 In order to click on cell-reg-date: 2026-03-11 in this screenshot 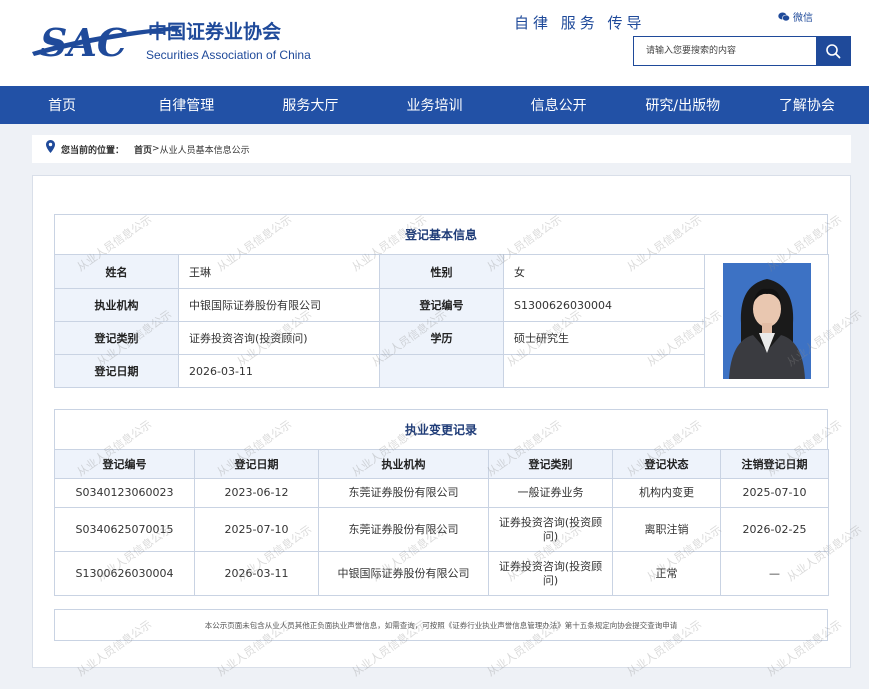, I will do `click(256, 573)`.